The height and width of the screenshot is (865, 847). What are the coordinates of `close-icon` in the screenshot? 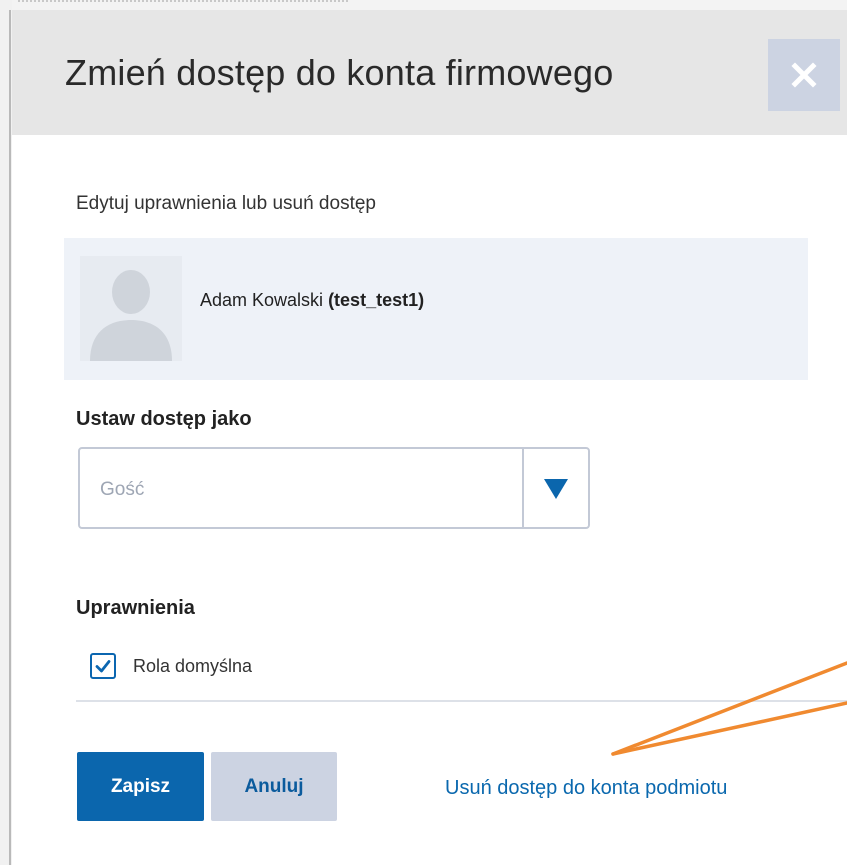 It's located at (804, 75).